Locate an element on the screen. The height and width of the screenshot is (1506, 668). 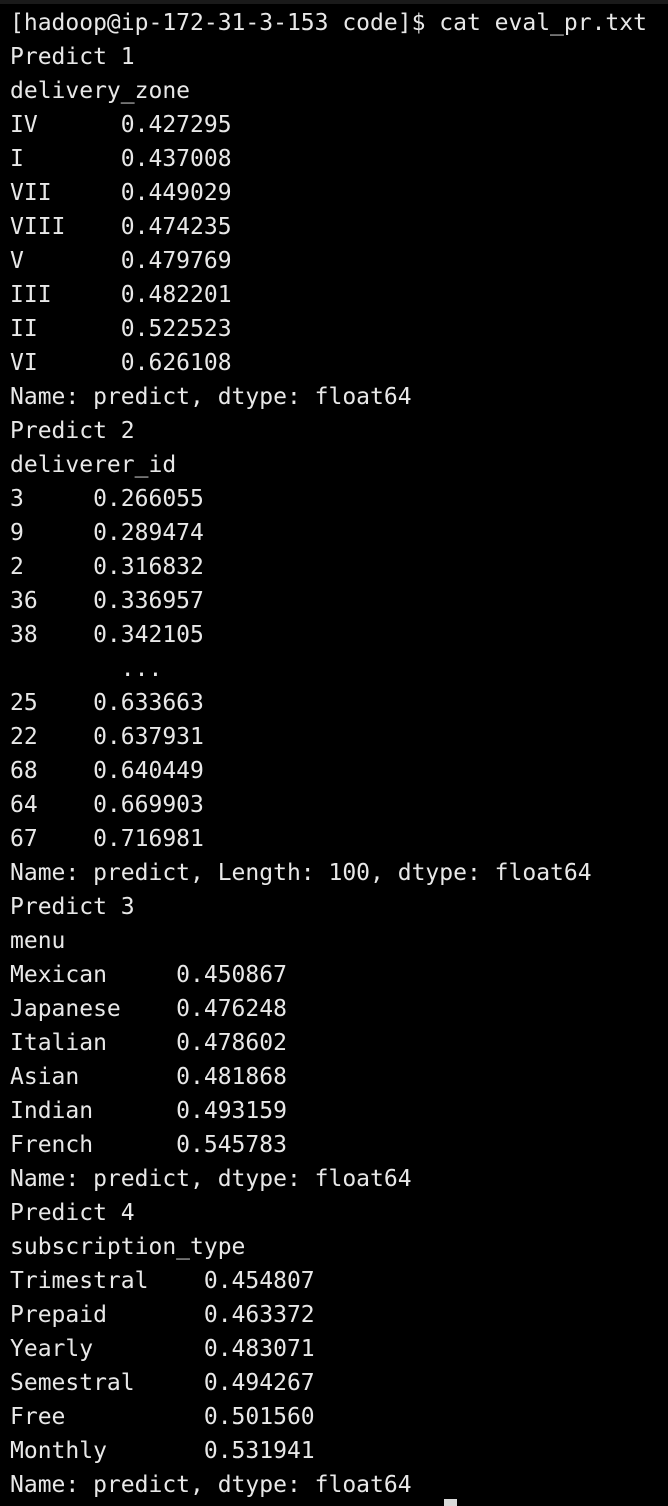
output-line: Predict 3 is located at coordinates (72, 907).